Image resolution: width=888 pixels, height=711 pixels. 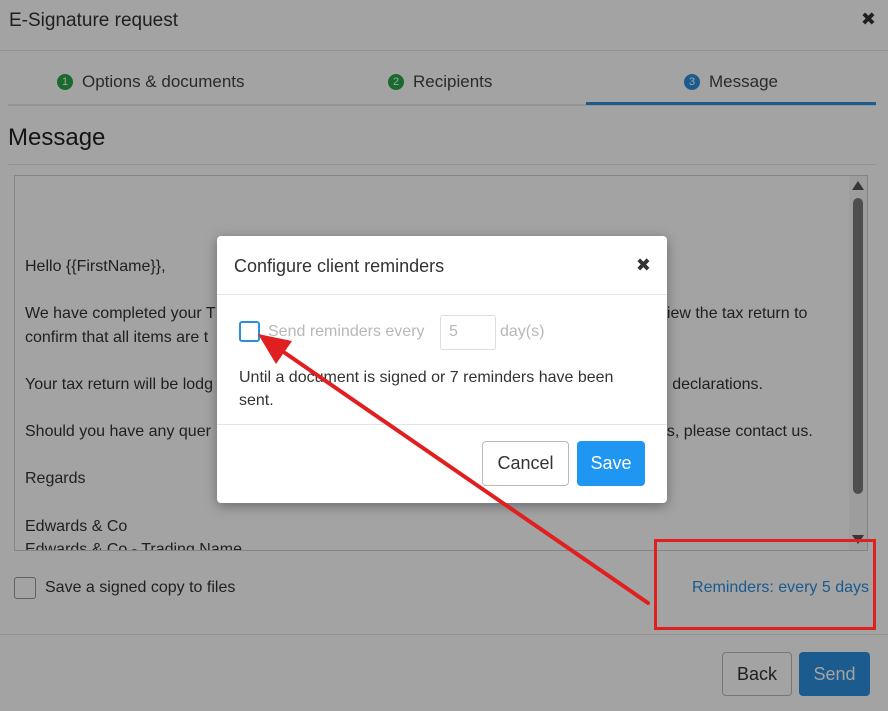 I want to click on reminder-interval-input: 5, so click(x=468, y=332).